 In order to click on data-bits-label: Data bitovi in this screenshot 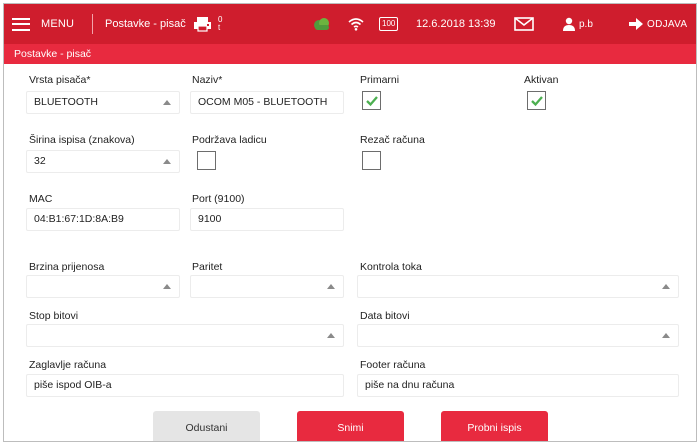, I will do `click(385, 316)`.